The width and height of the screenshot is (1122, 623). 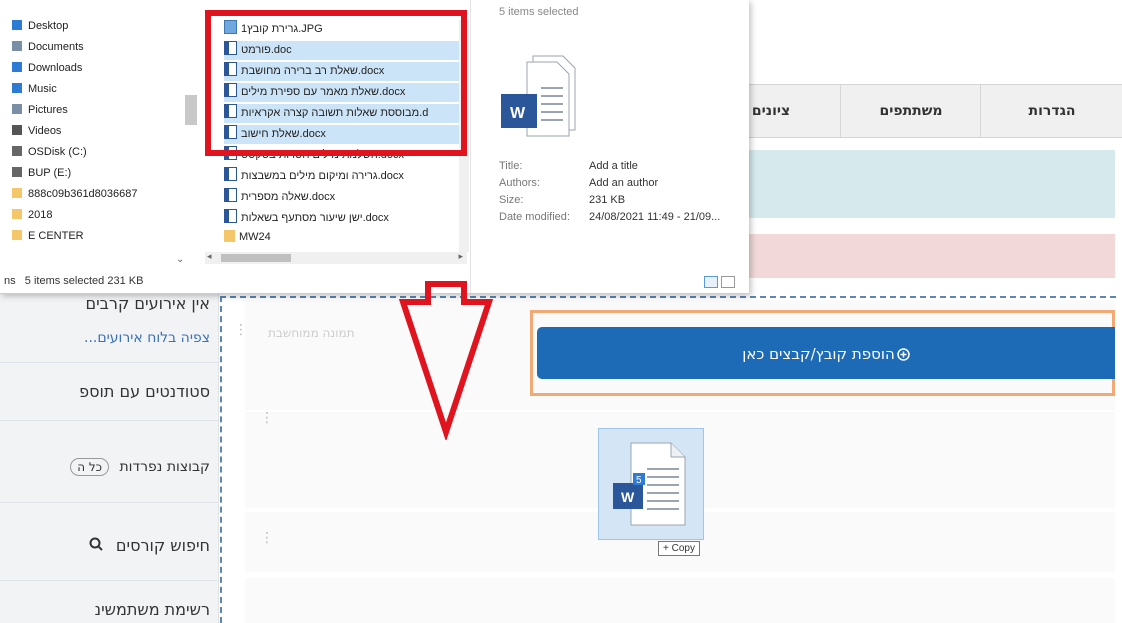 I want to click on nav-item: Music, so click(x=34, y=93).